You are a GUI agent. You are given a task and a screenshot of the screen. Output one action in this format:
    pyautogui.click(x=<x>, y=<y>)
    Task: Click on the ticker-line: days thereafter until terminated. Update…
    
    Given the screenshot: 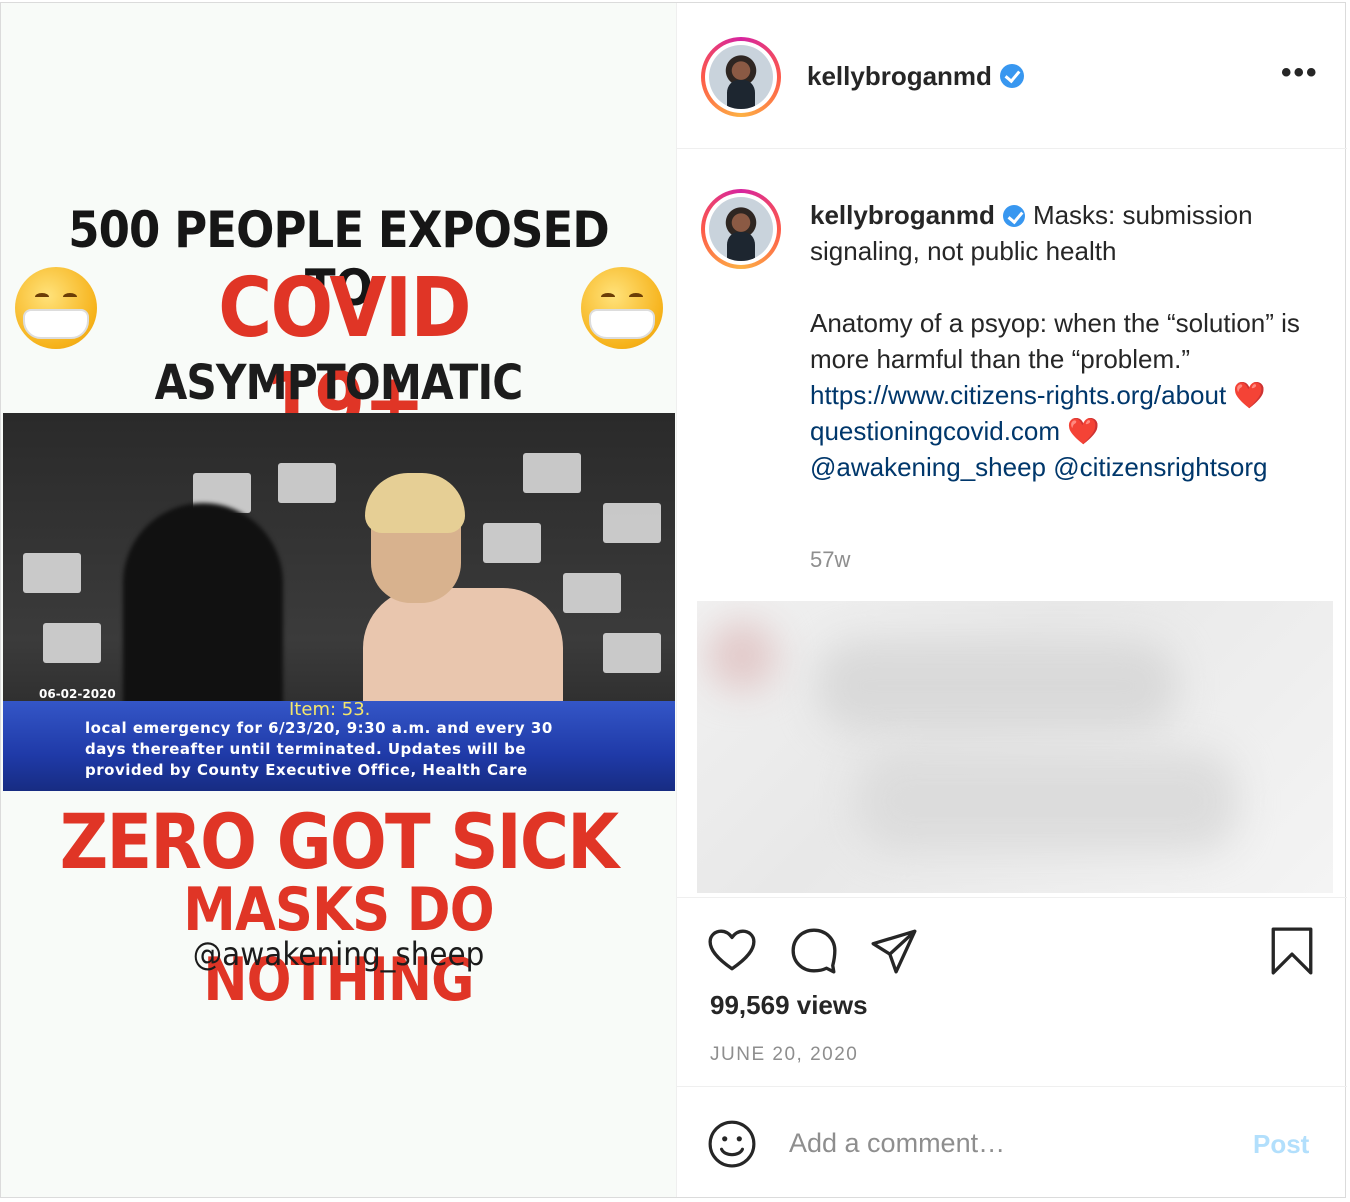 What is the action you would take?
    pyautogui.click(x=306, y=749)
    